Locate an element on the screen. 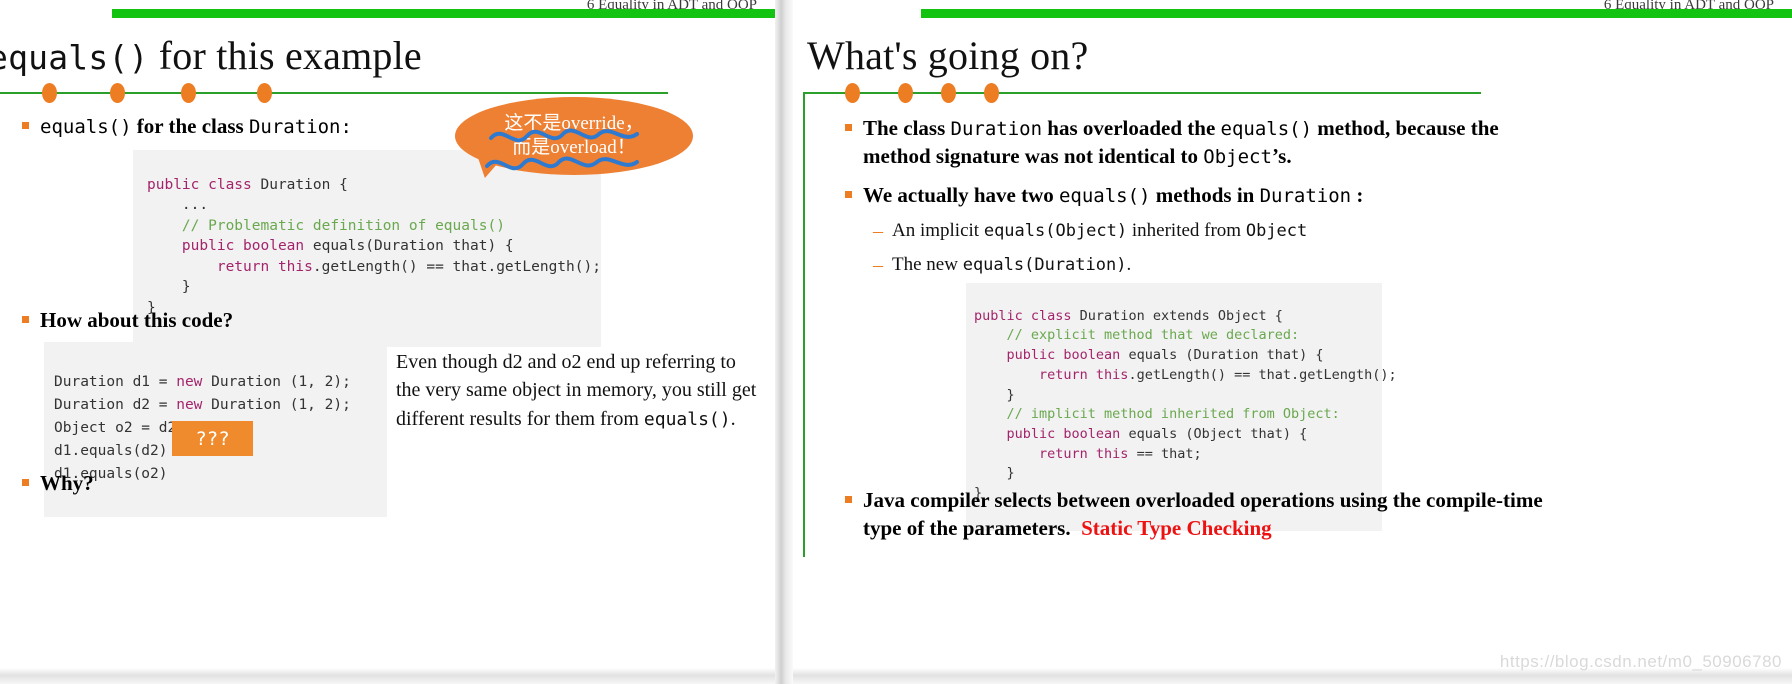 The height and width of the screenshot is (684, 1792). rule-dot-3-right is located at coordinates (948, 93).